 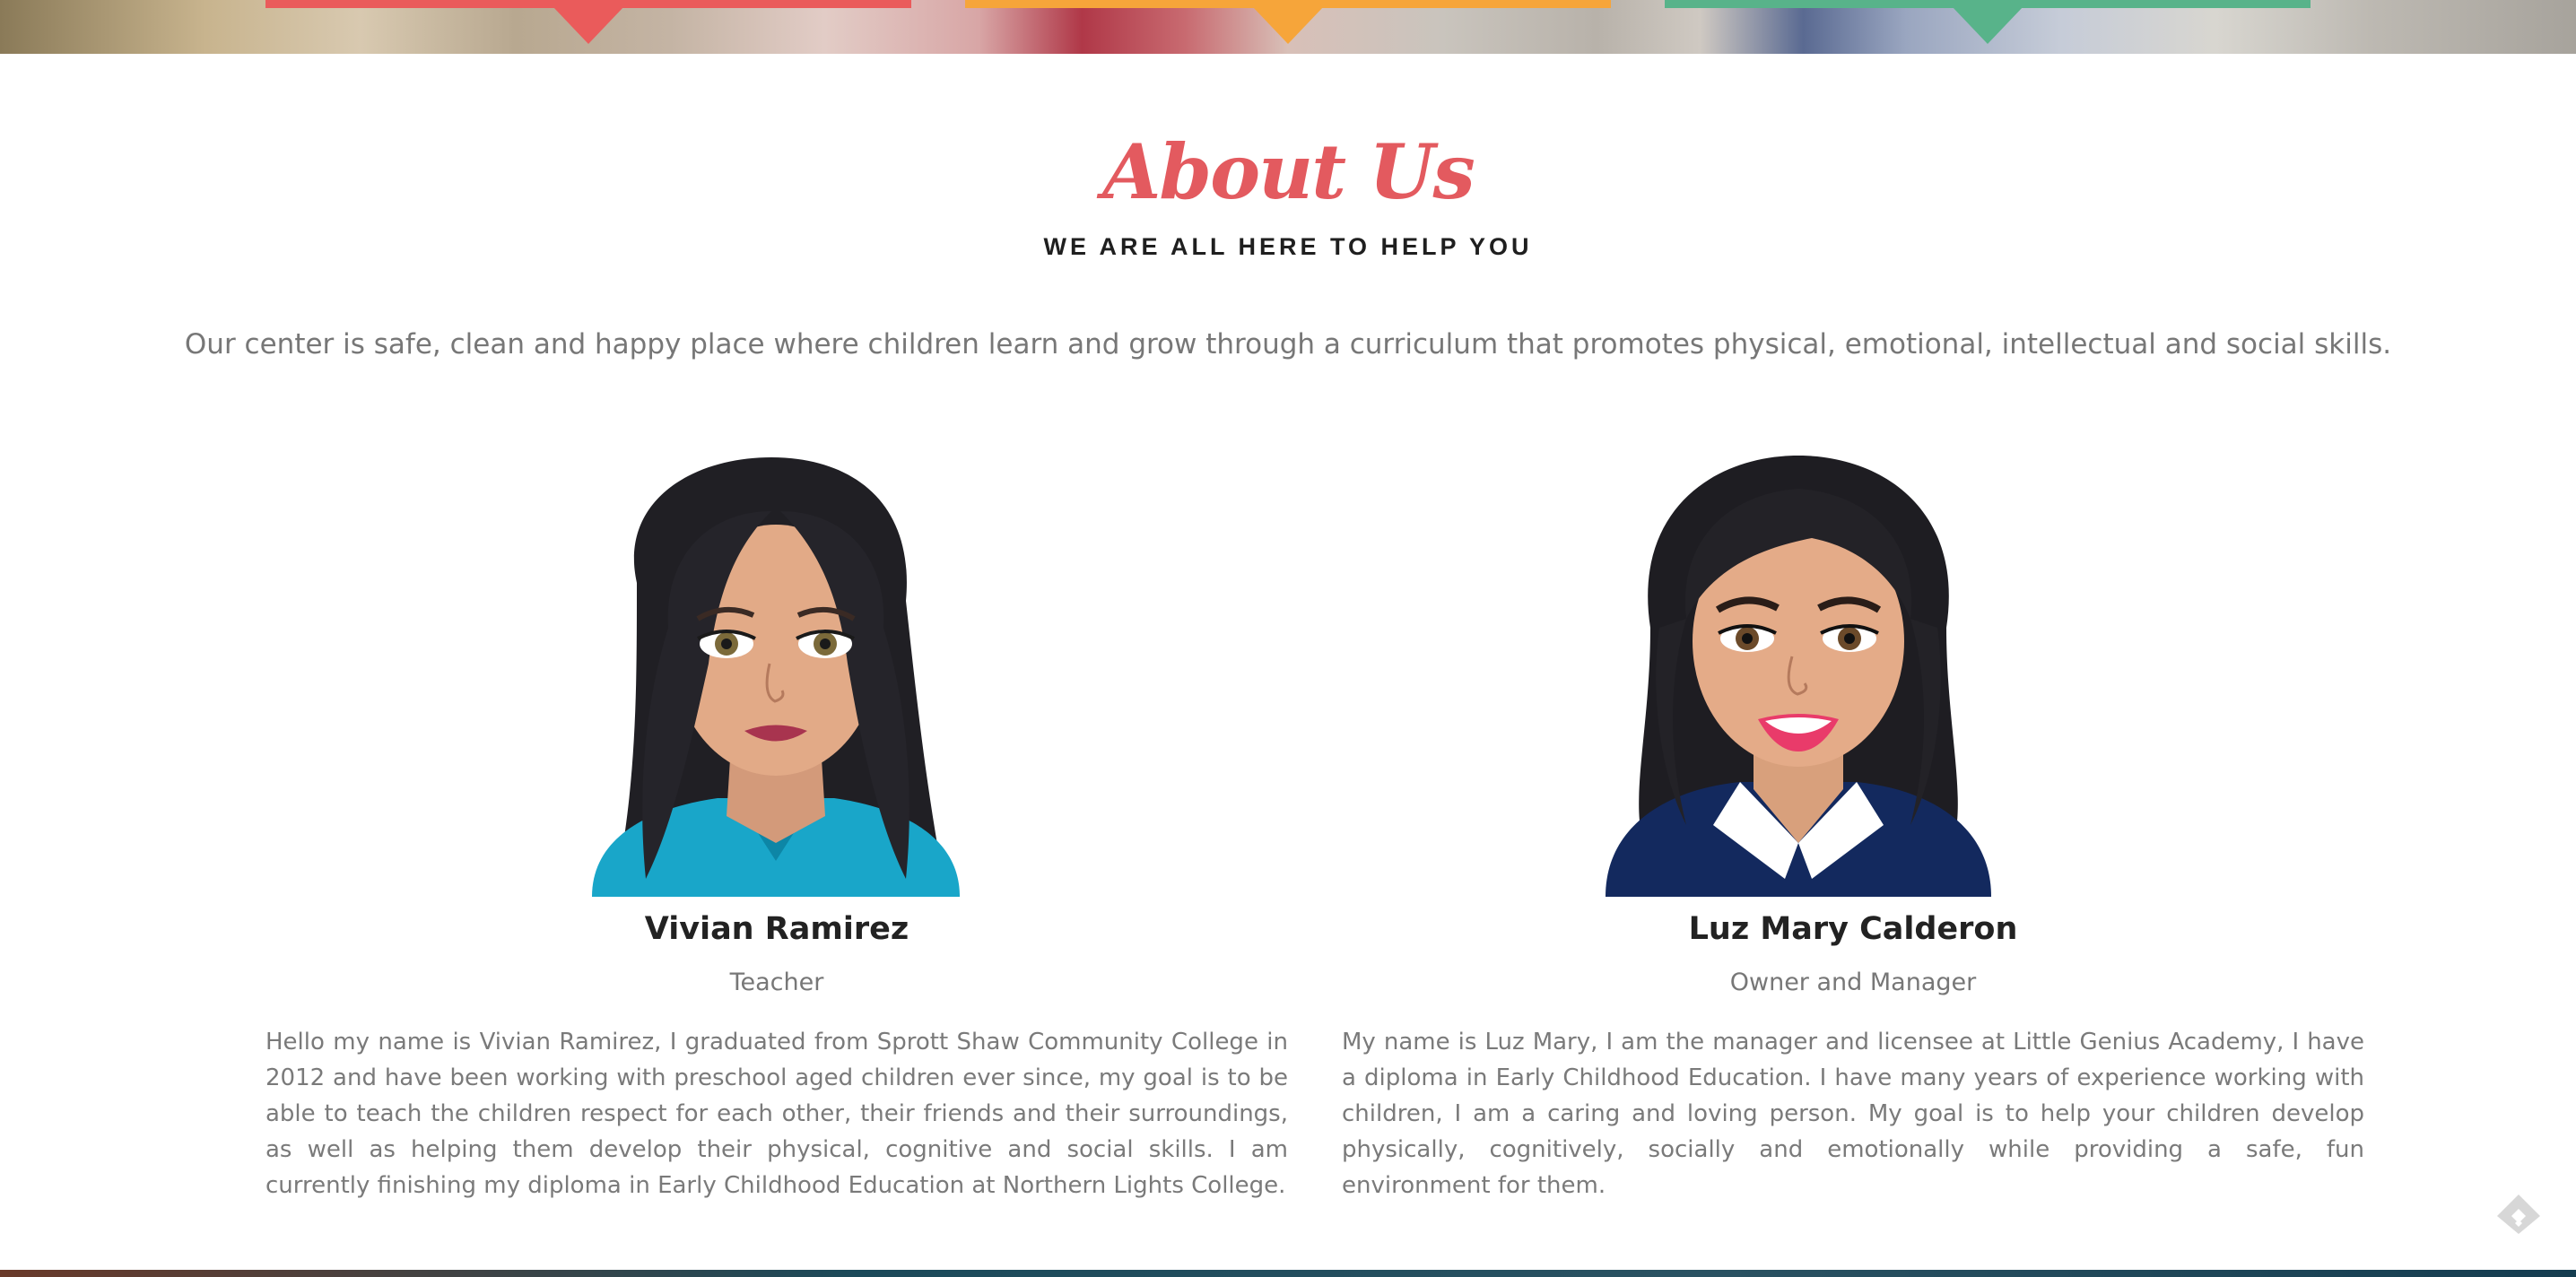 I want to click on member-role: Teacher, so click(x=776, y=982).